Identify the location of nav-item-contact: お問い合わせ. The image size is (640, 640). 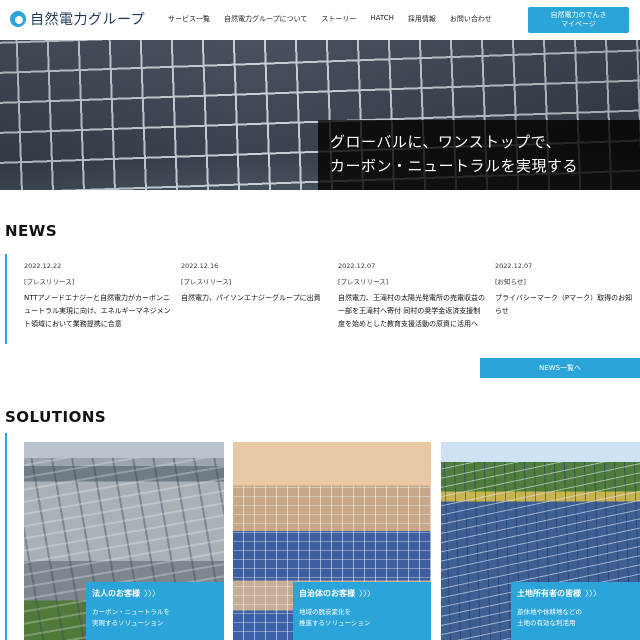
(471, 19).